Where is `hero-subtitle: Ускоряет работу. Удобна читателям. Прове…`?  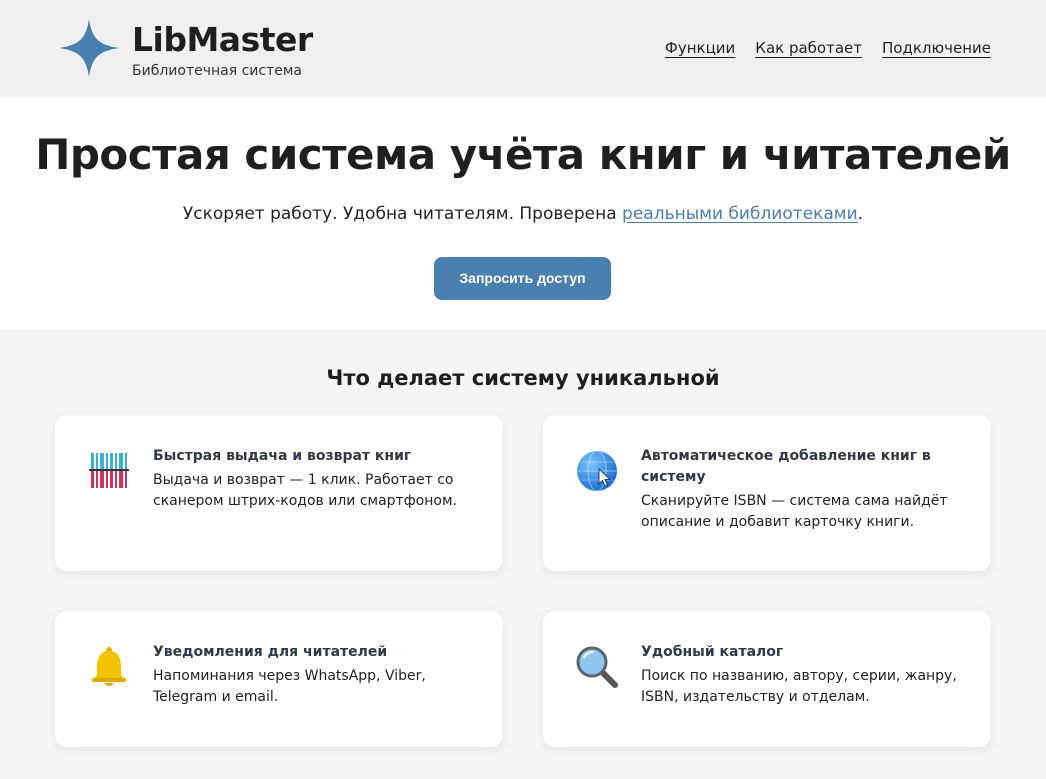 hero-subtitle: Ускоряет работу. Удобна читателям. Прове… is located at coordinates (523, 214).